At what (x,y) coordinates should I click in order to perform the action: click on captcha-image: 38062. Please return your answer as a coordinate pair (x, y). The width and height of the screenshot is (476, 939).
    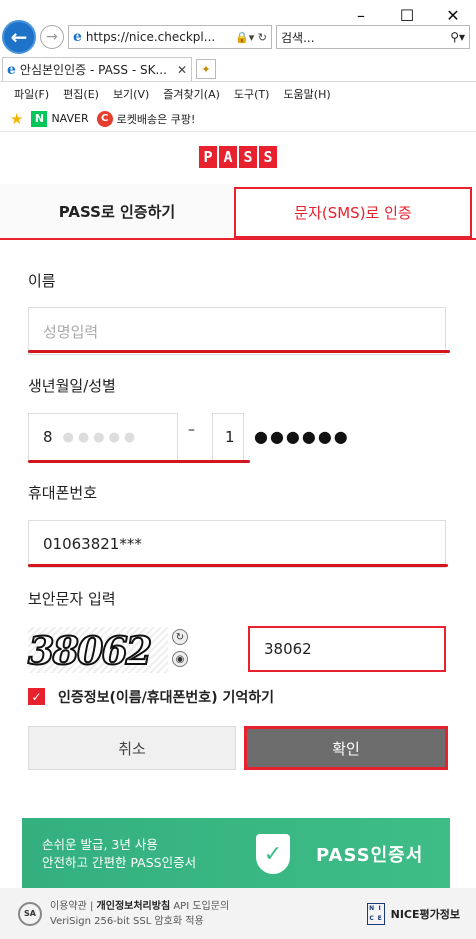
    Looking at the image, I should click on (97, 650).